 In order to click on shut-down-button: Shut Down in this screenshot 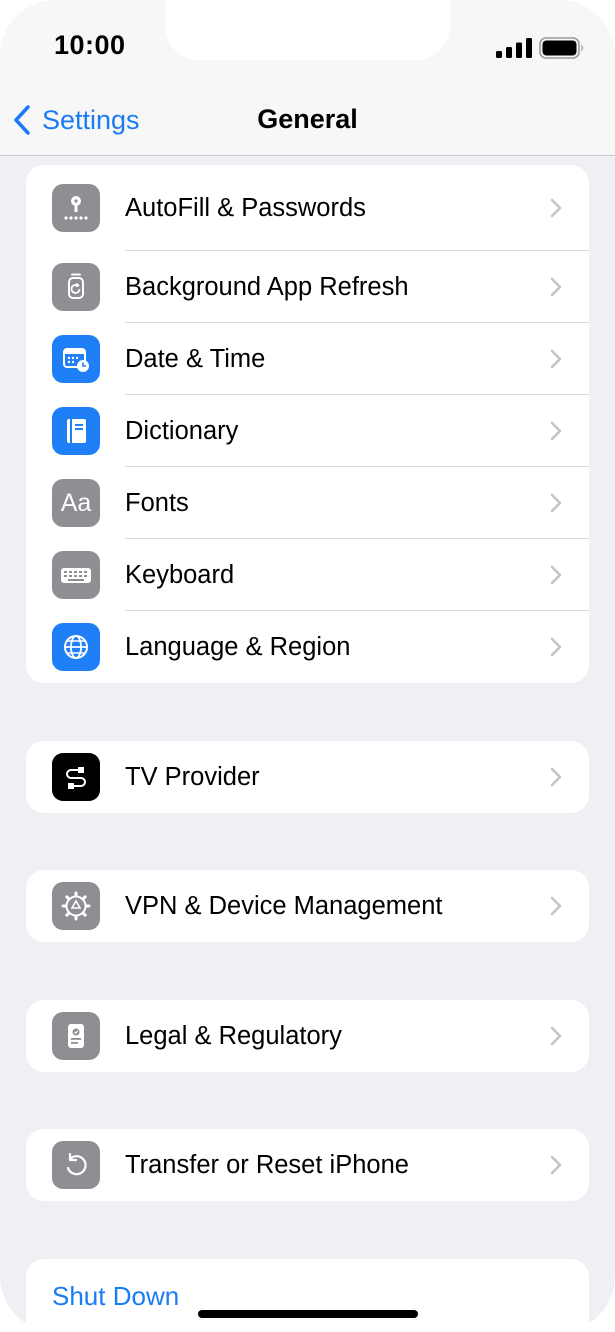, I will do `click(115, 1296)`.